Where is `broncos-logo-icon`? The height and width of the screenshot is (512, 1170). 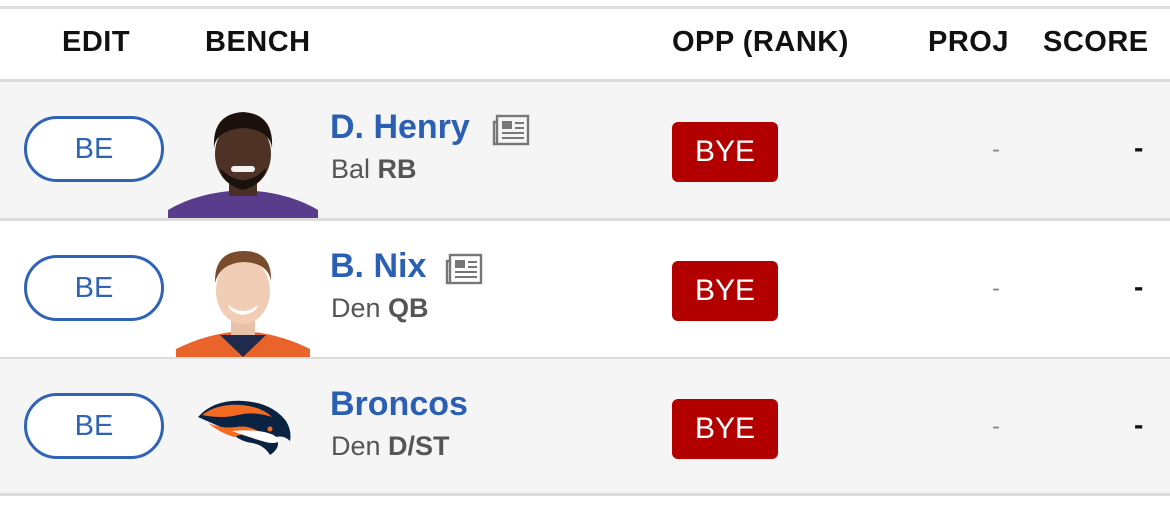
broncos-logo-icon is located at coordinates (244, 428).